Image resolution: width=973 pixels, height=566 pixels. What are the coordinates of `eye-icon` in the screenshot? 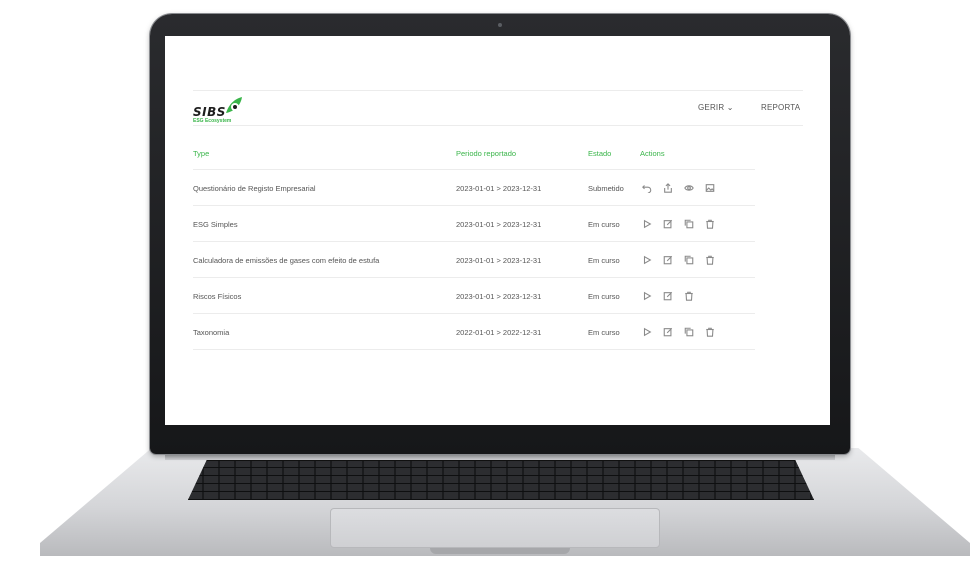 It's located at (689, 188).